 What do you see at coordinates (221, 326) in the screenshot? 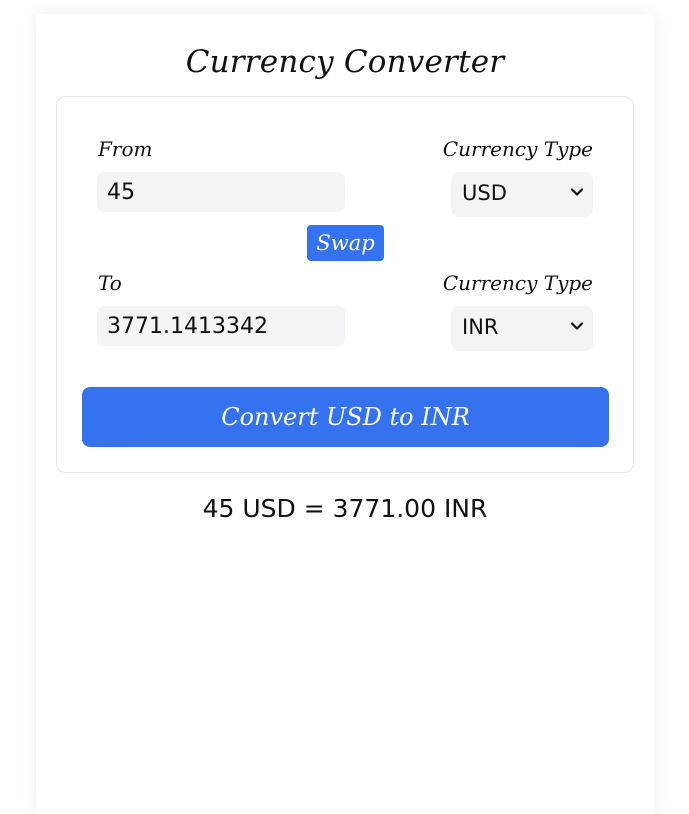
I see `to-amount-input` at bounding box center [221, 326].